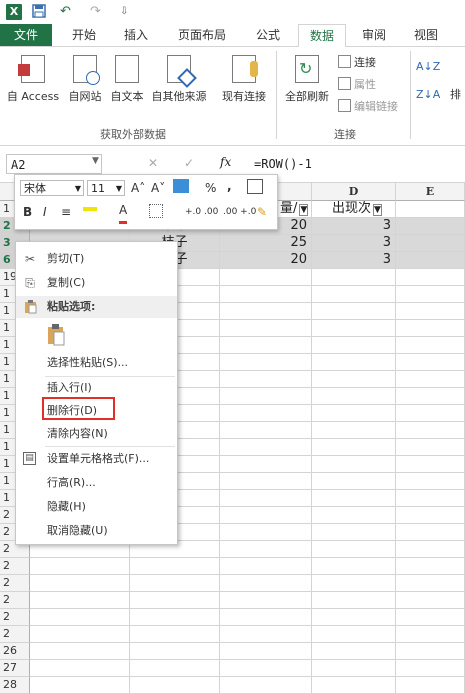  Describe the element at coordinates (430, 192) in the screenshot. I see `column-header-e: E` at that location.